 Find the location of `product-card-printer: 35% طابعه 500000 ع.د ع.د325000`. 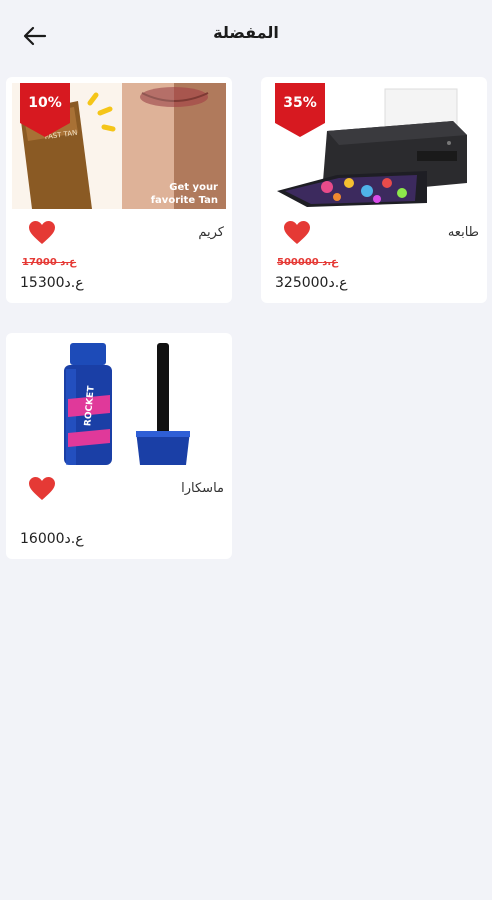

product-card-printer: 35% طابعه 500000 ع.د ع.د325000 is located at coordinates (374, 190).